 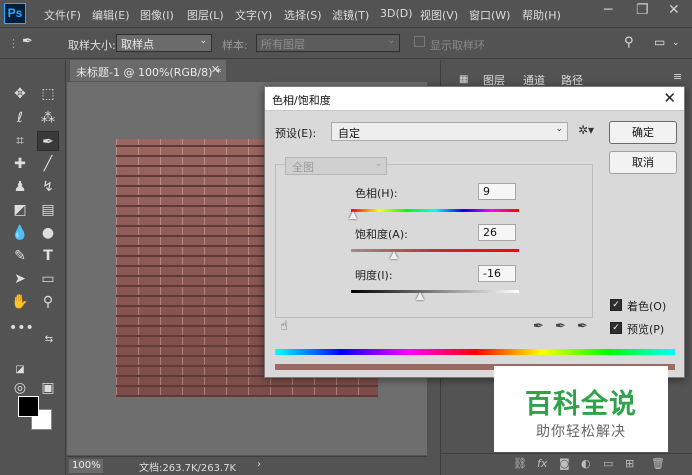 I want to click on layers-panel-footer: ⛓ fx ◙ ◐ ▭ ⊞ 🗑, so click(x=566, y=464).